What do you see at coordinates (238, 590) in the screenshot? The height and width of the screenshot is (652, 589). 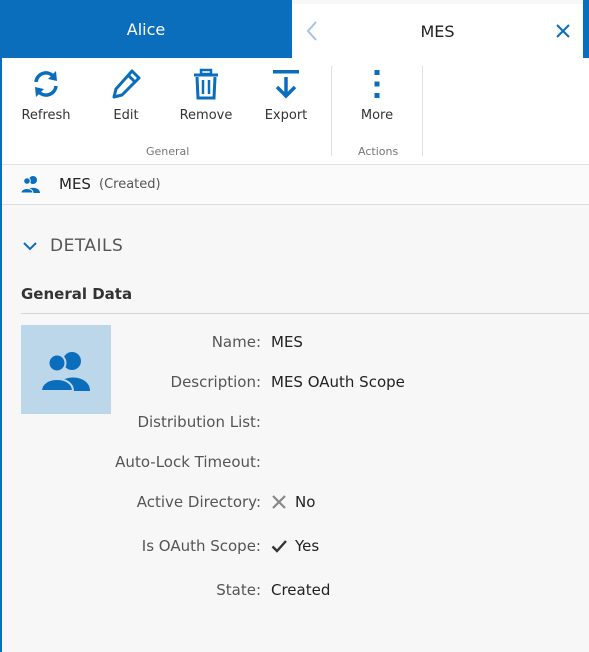 I see `field-label-state: State:` at bounding box center [238, 590].